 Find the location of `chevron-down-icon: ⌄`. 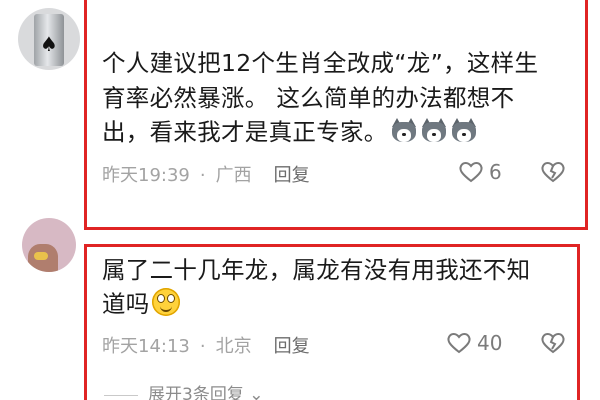

chevron-down-icon: ⌄ is located at coordinates (256, 392).